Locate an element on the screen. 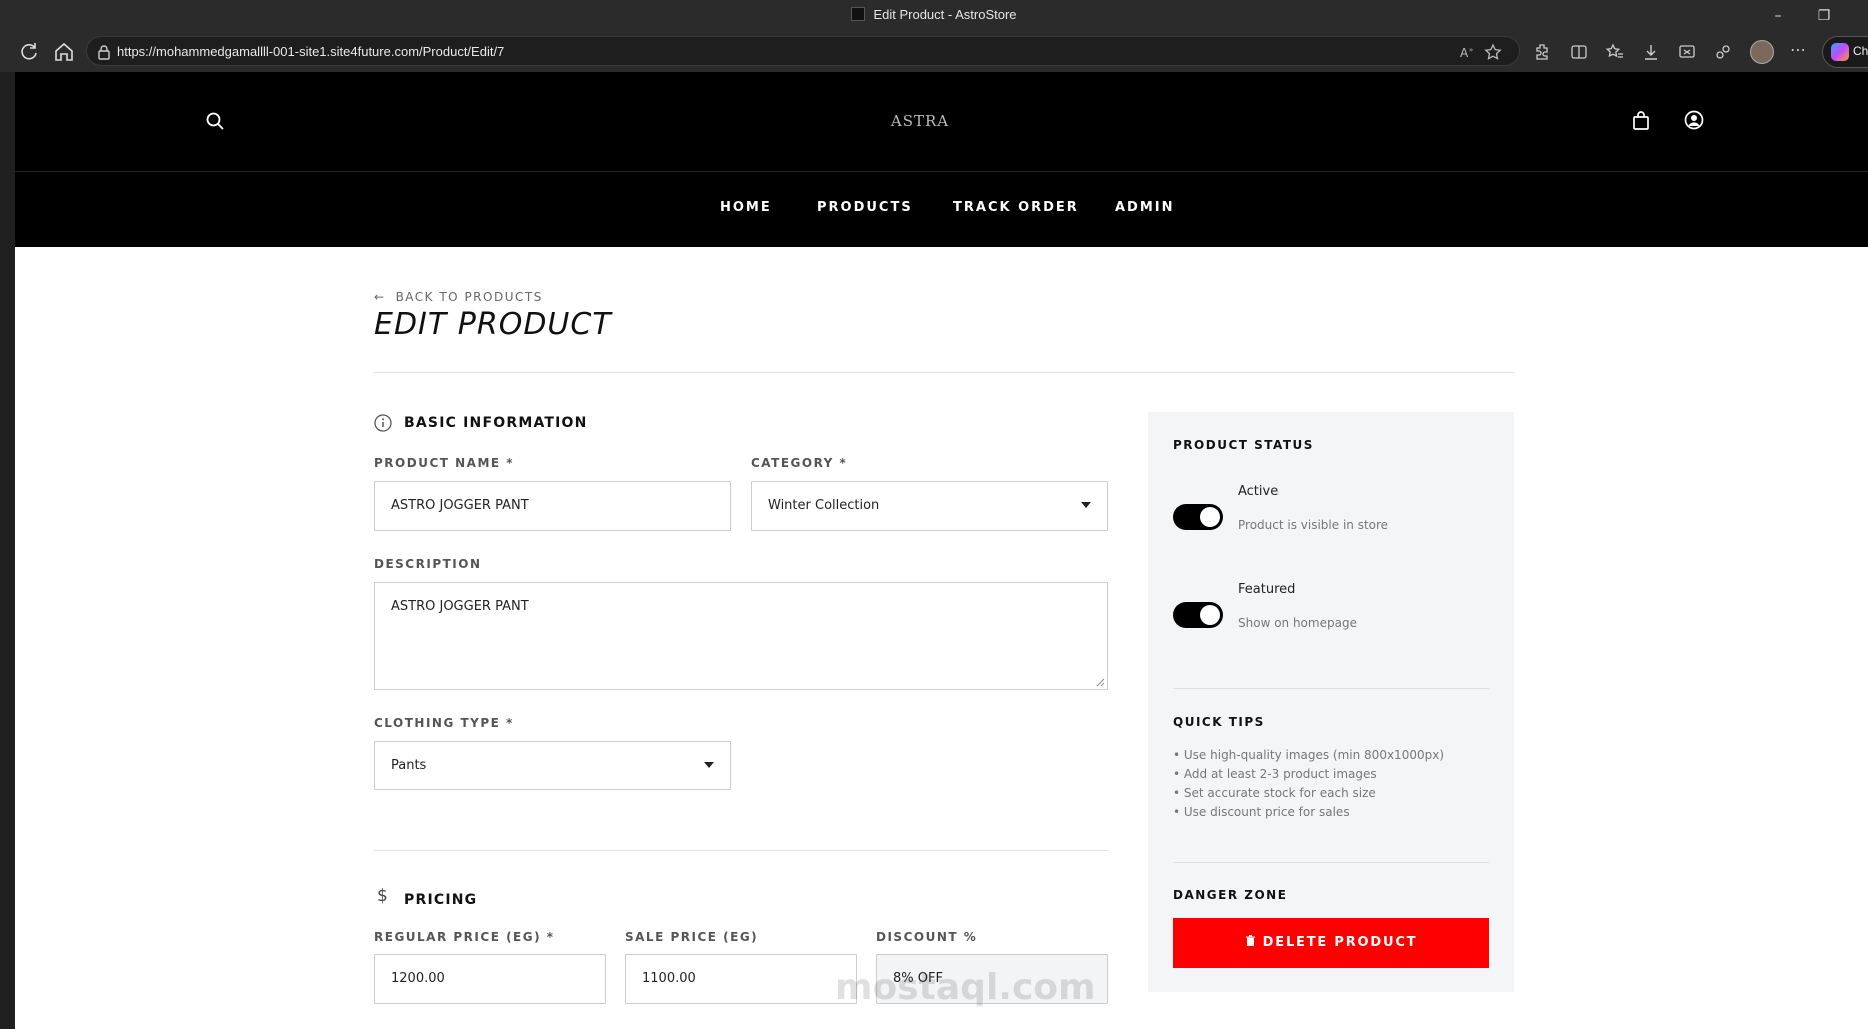  nav-track-order: TRACK ORDER is located at coordinates (1016, 207).